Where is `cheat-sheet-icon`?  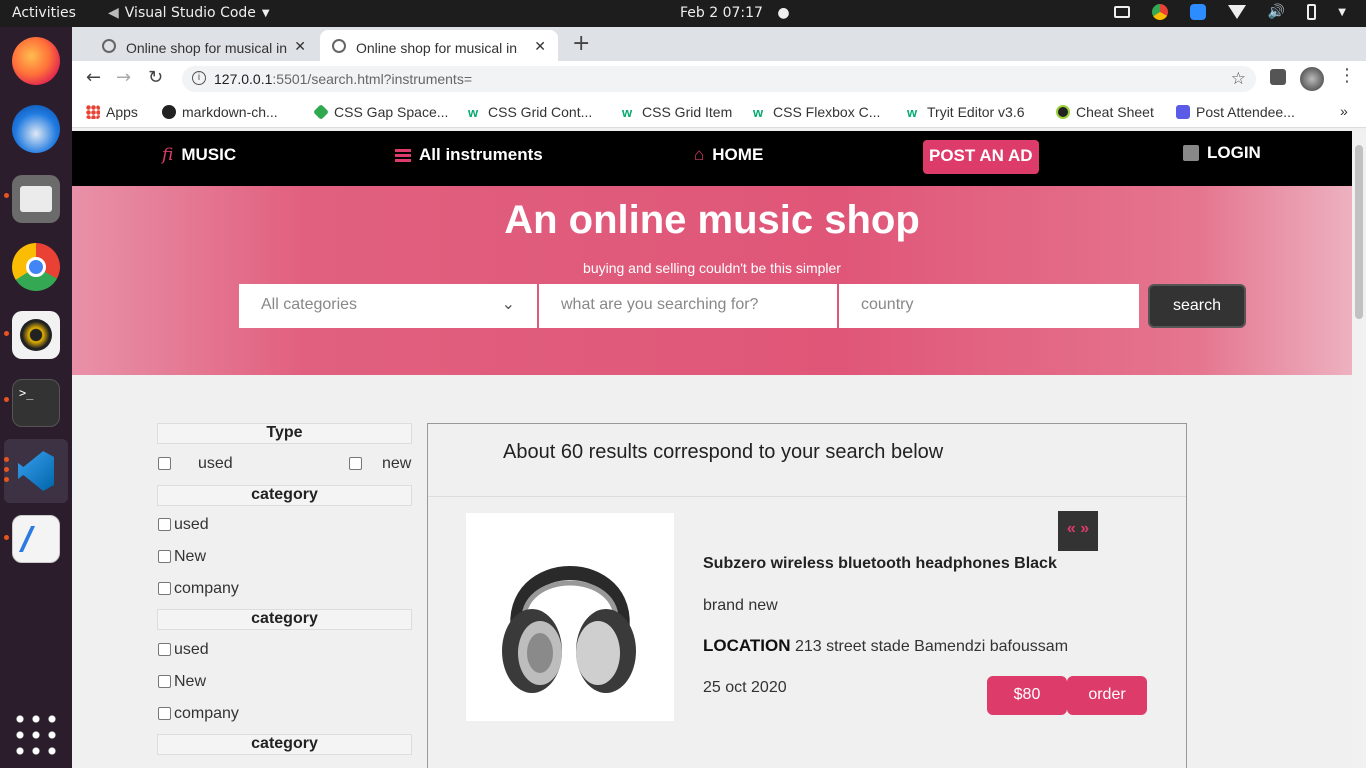 cheat-sheet-icon is located at coordinates (1063, 112).